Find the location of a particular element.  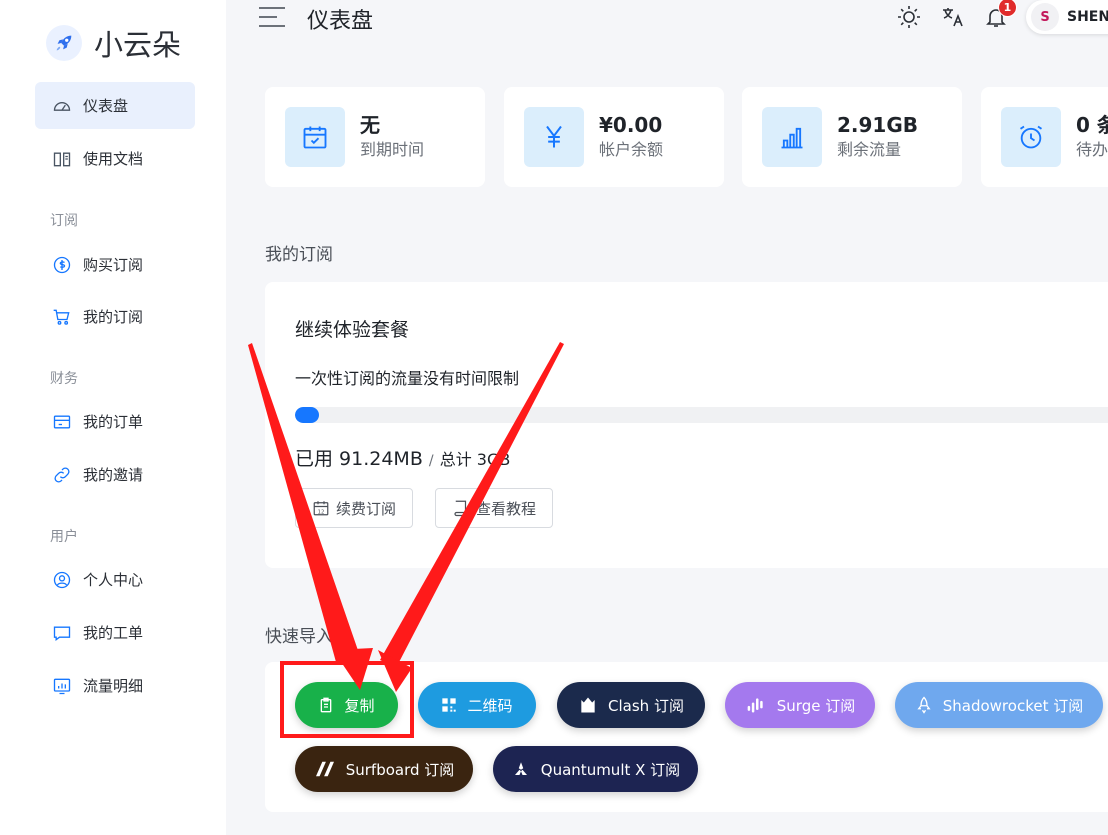

tutorial-label: 查看教程 is located at coordinates (506, 508).